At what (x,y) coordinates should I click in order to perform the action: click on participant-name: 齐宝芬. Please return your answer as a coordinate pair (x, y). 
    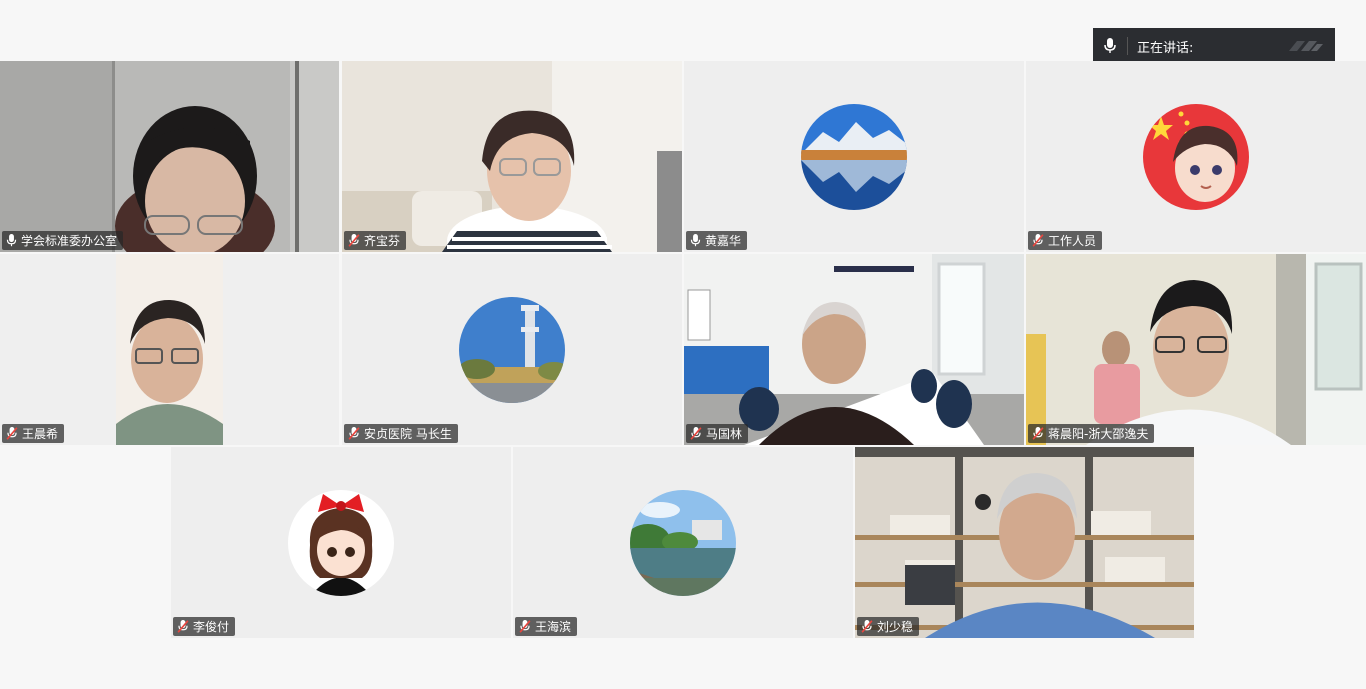
    Looking at the image, I should click on (382, 241).